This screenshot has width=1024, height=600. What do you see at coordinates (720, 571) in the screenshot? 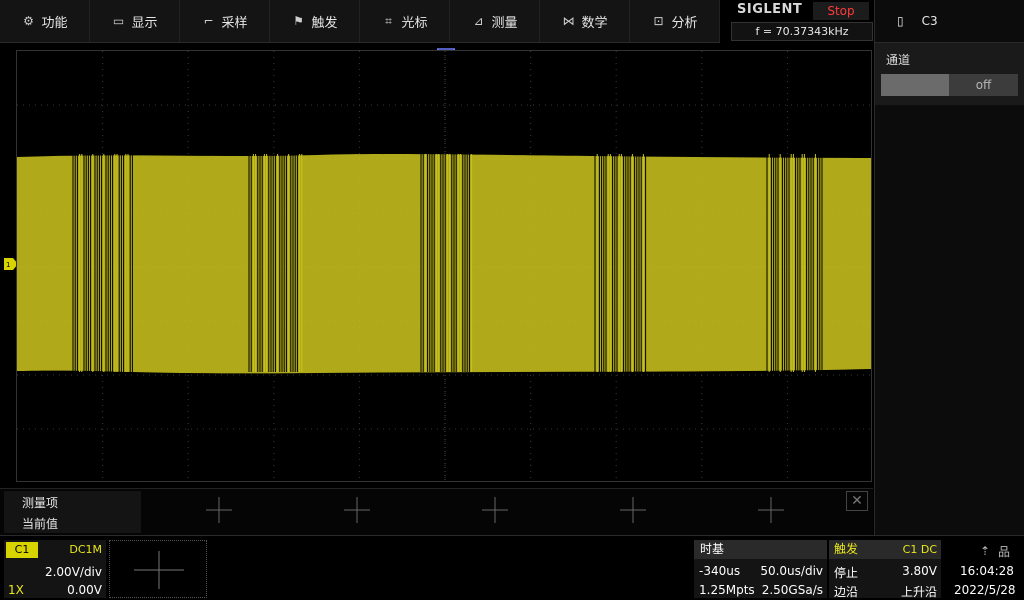
I see `timebase-delay: -340us` at bounding box center [720, 571].